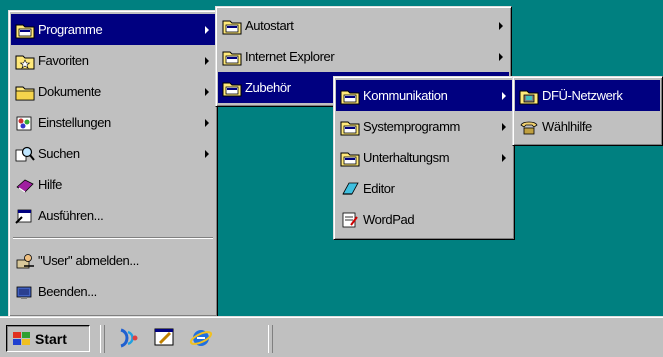  What do you see at coordinates (63, 60) in the screenshot?
I see `menu-label: Favoriten` at bounding box center [63, 60].